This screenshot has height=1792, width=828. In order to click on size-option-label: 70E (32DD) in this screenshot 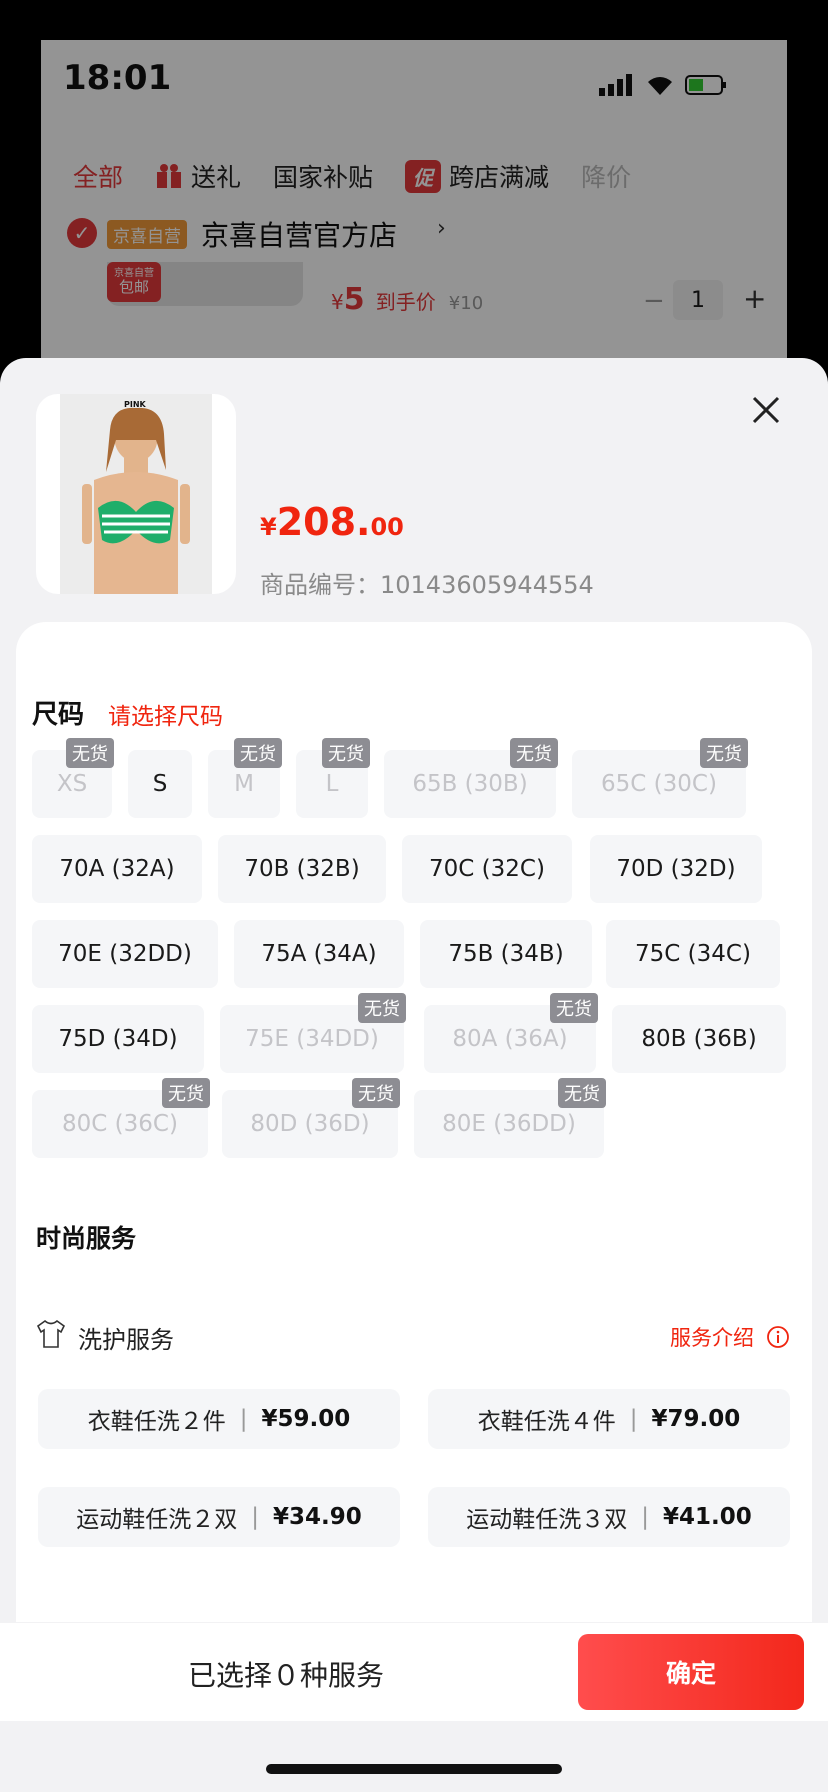, I will do `click(125, 954)`.